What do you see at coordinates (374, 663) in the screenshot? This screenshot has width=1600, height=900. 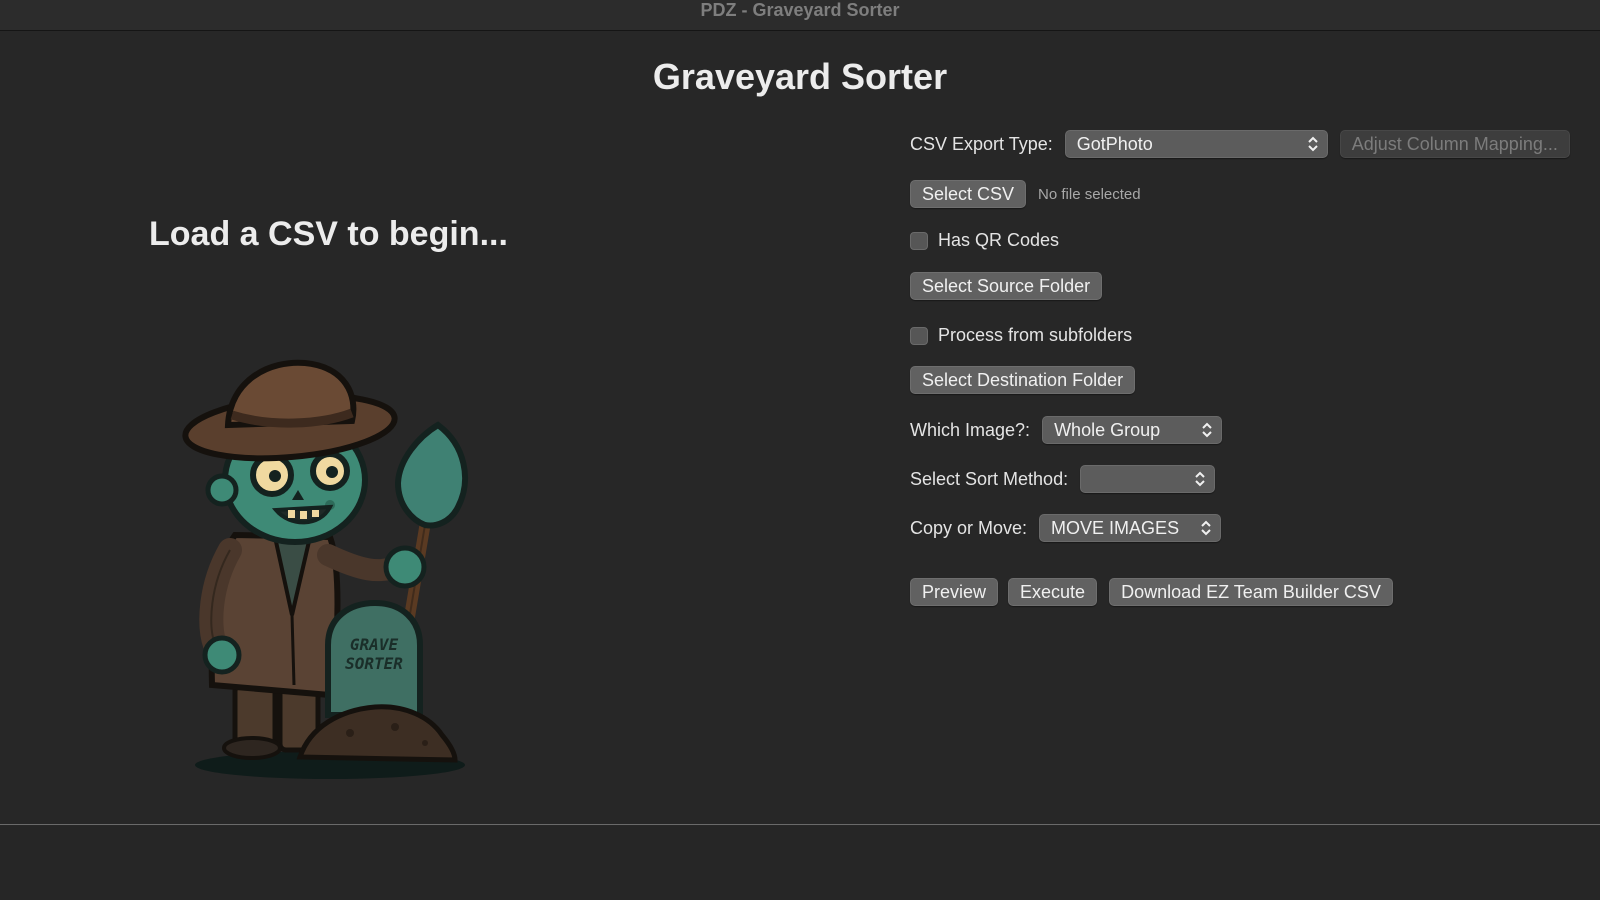 I see `tombstone-text-line2: SORTER` at bounding box center [374, 663].